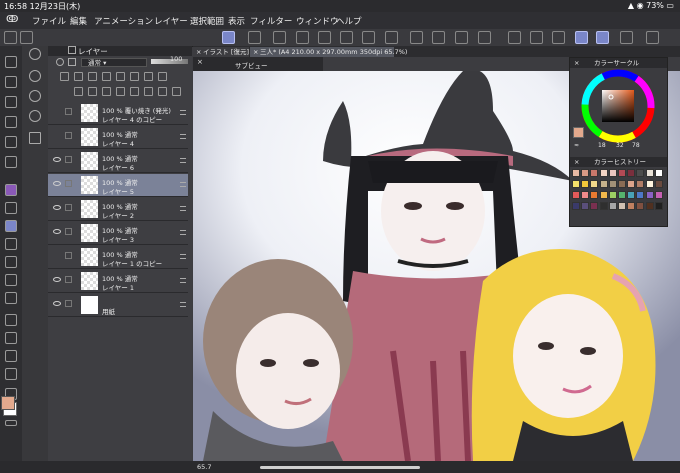  I want to click on lock-alpha-icon, so click(106, 76).